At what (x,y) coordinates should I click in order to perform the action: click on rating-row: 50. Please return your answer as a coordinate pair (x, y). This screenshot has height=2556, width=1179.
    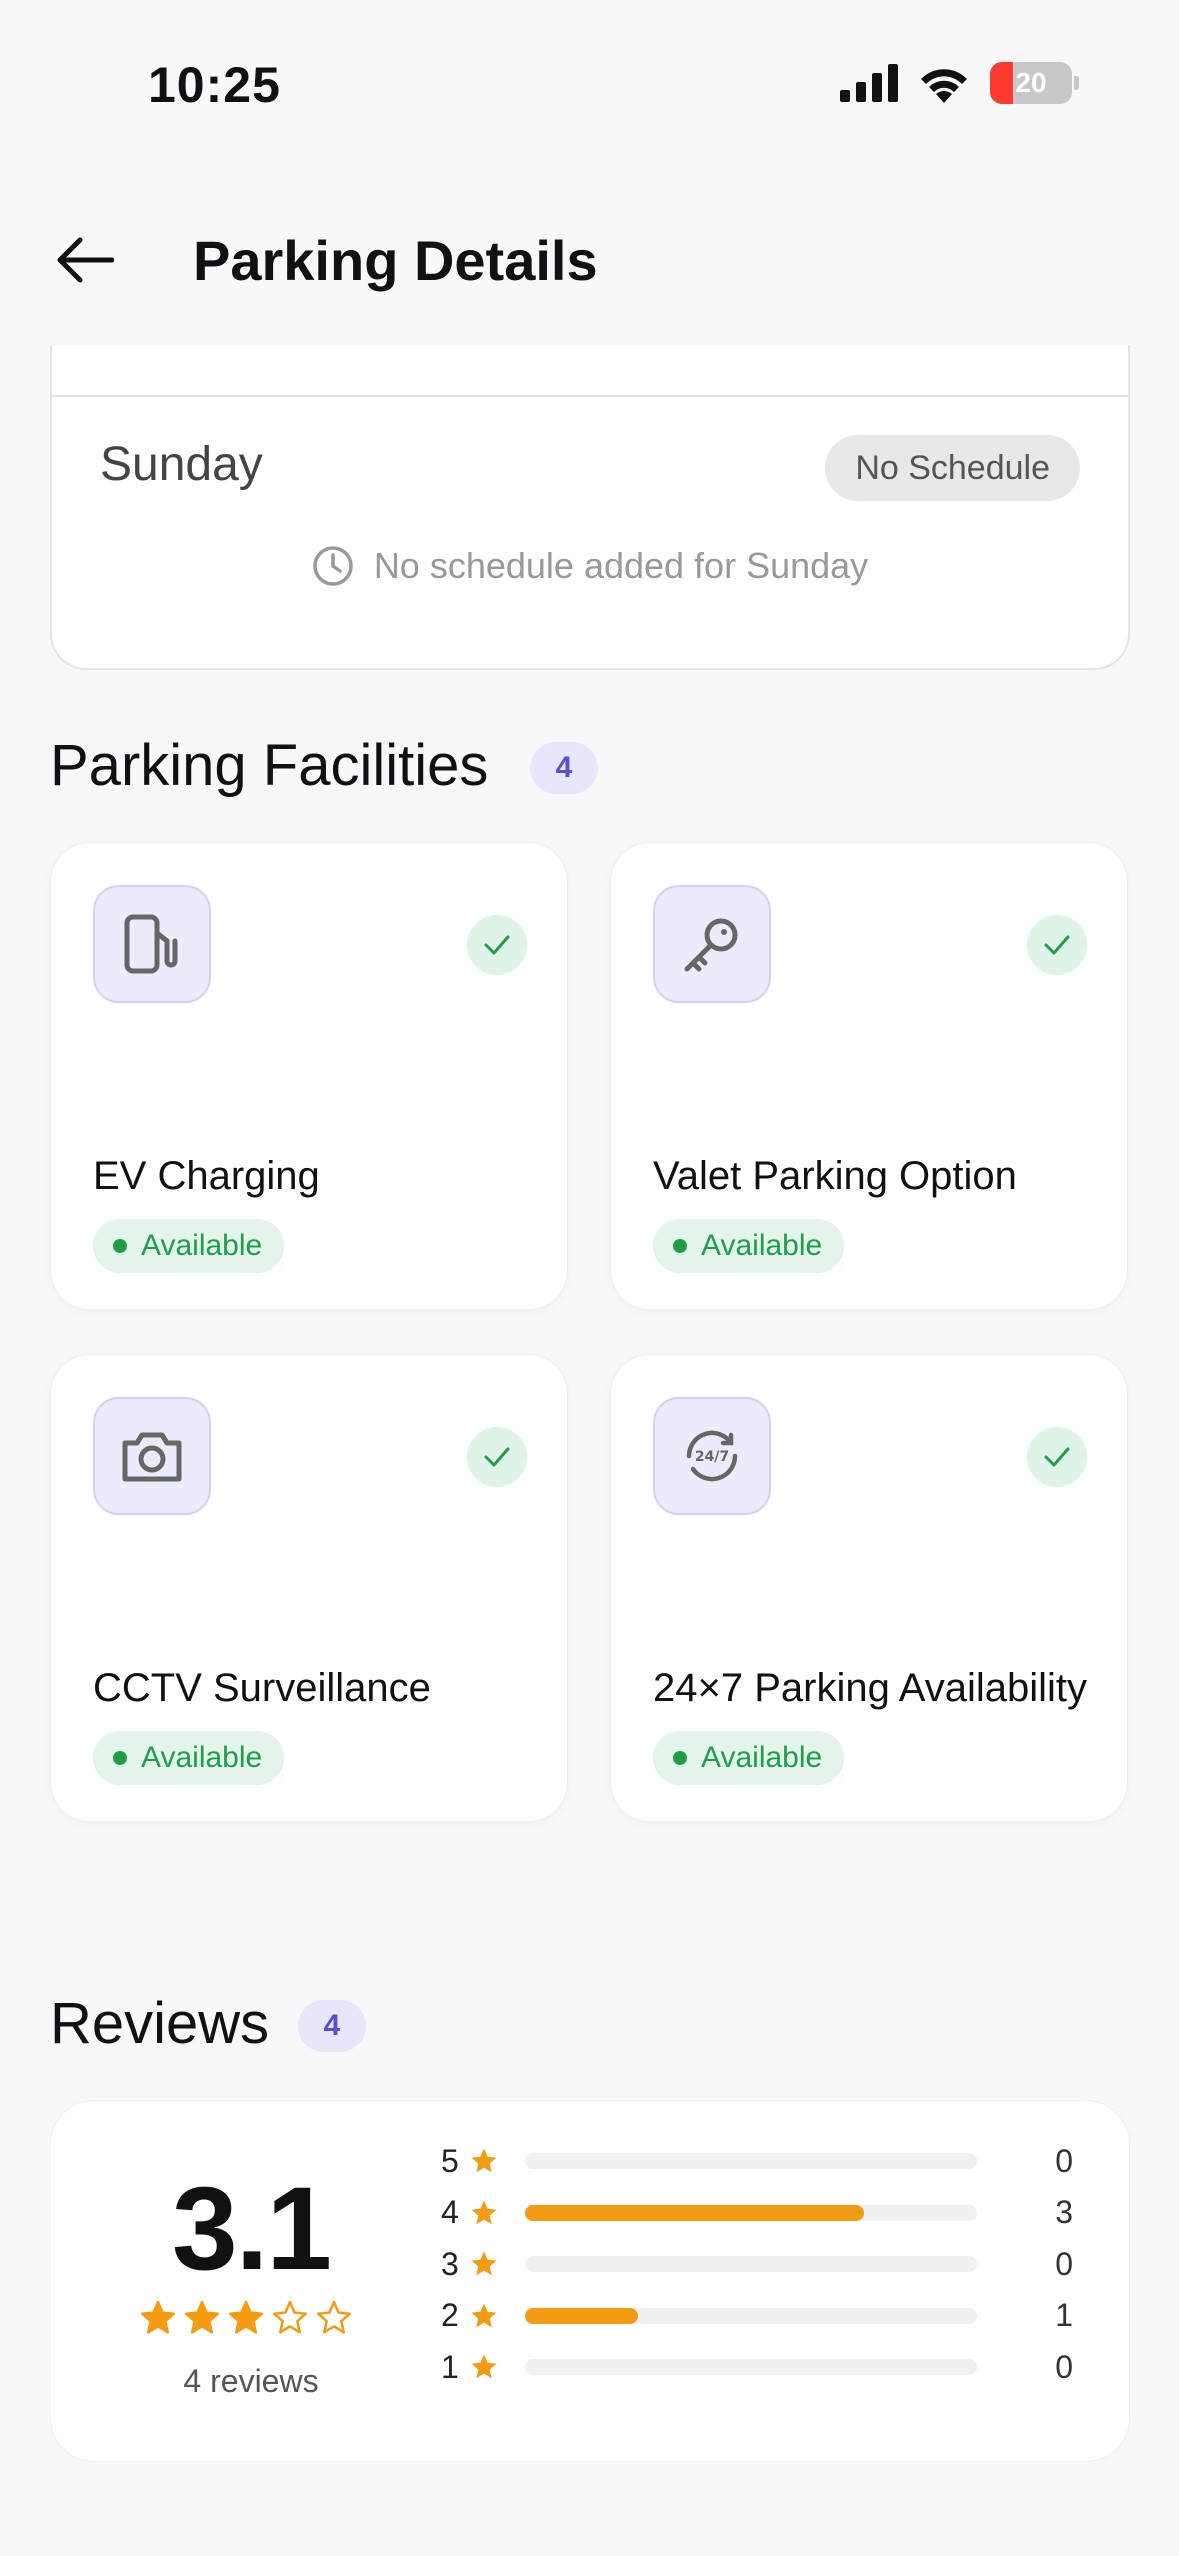
    Looking at the image, I should click on (786, 2161).